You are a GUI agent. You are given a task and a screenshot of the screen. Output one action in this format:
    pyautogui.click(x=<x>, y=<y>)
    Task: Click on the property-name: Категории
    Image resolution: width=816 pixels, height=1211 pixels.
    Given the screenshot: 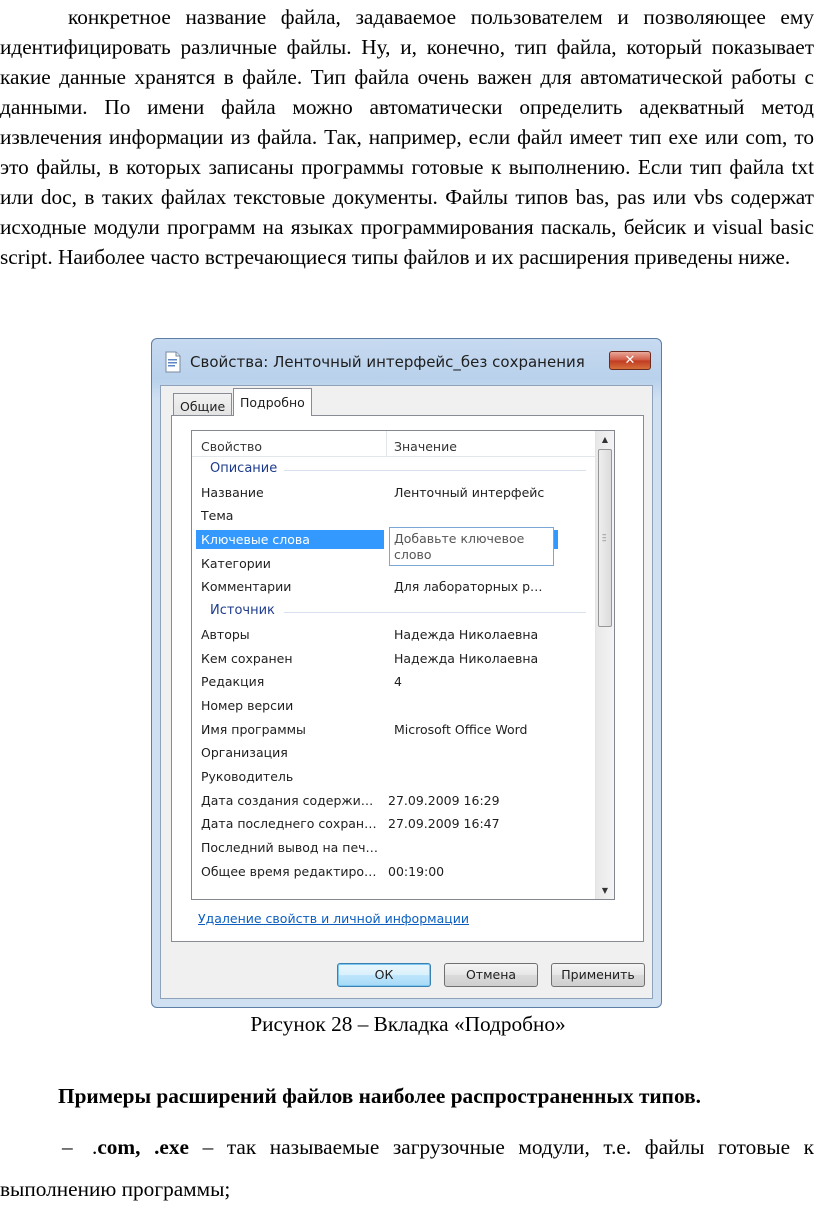 What is the action you would take?
    pyautogui.click(x=236, y=563)
    